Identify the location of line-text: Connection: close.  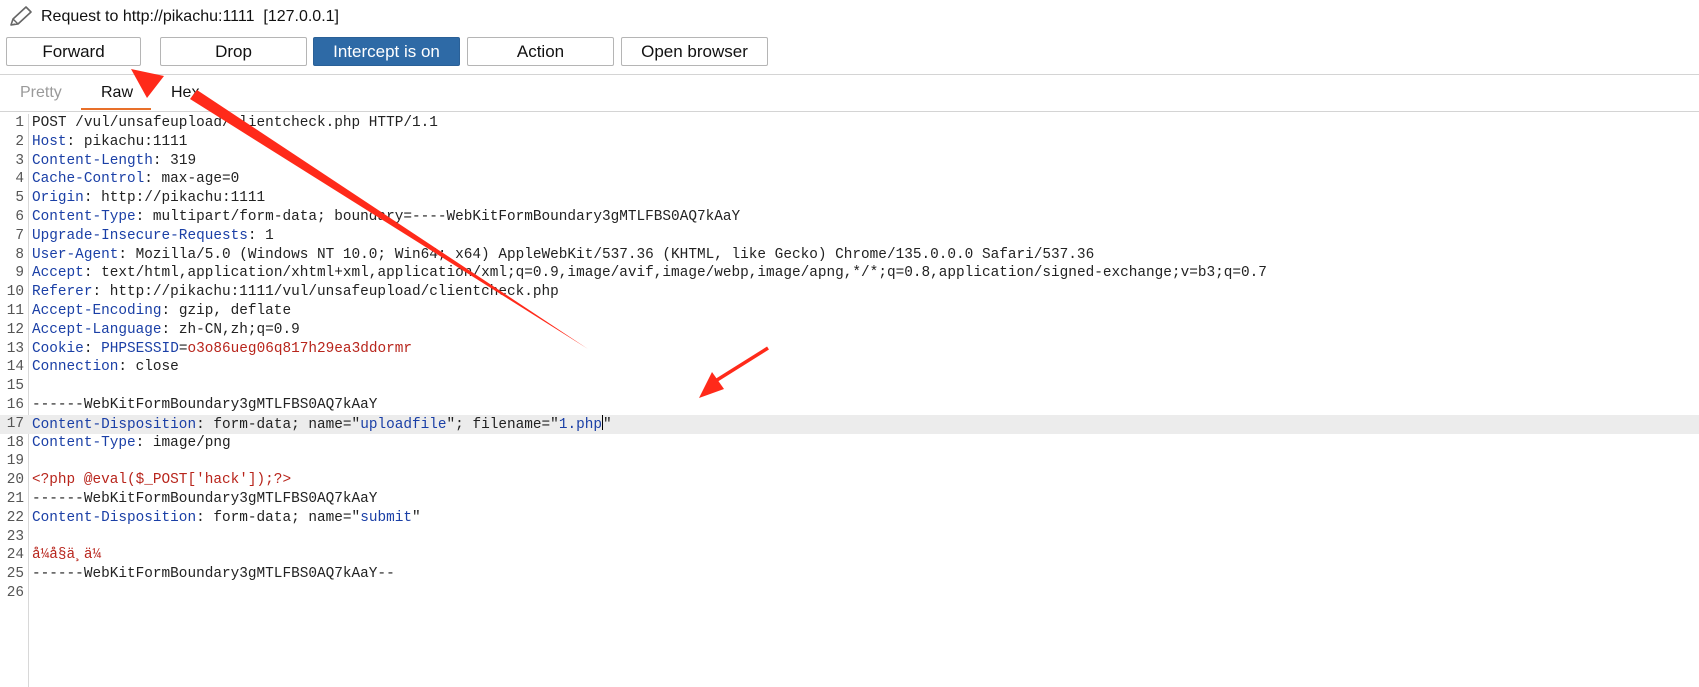
(105, 367).